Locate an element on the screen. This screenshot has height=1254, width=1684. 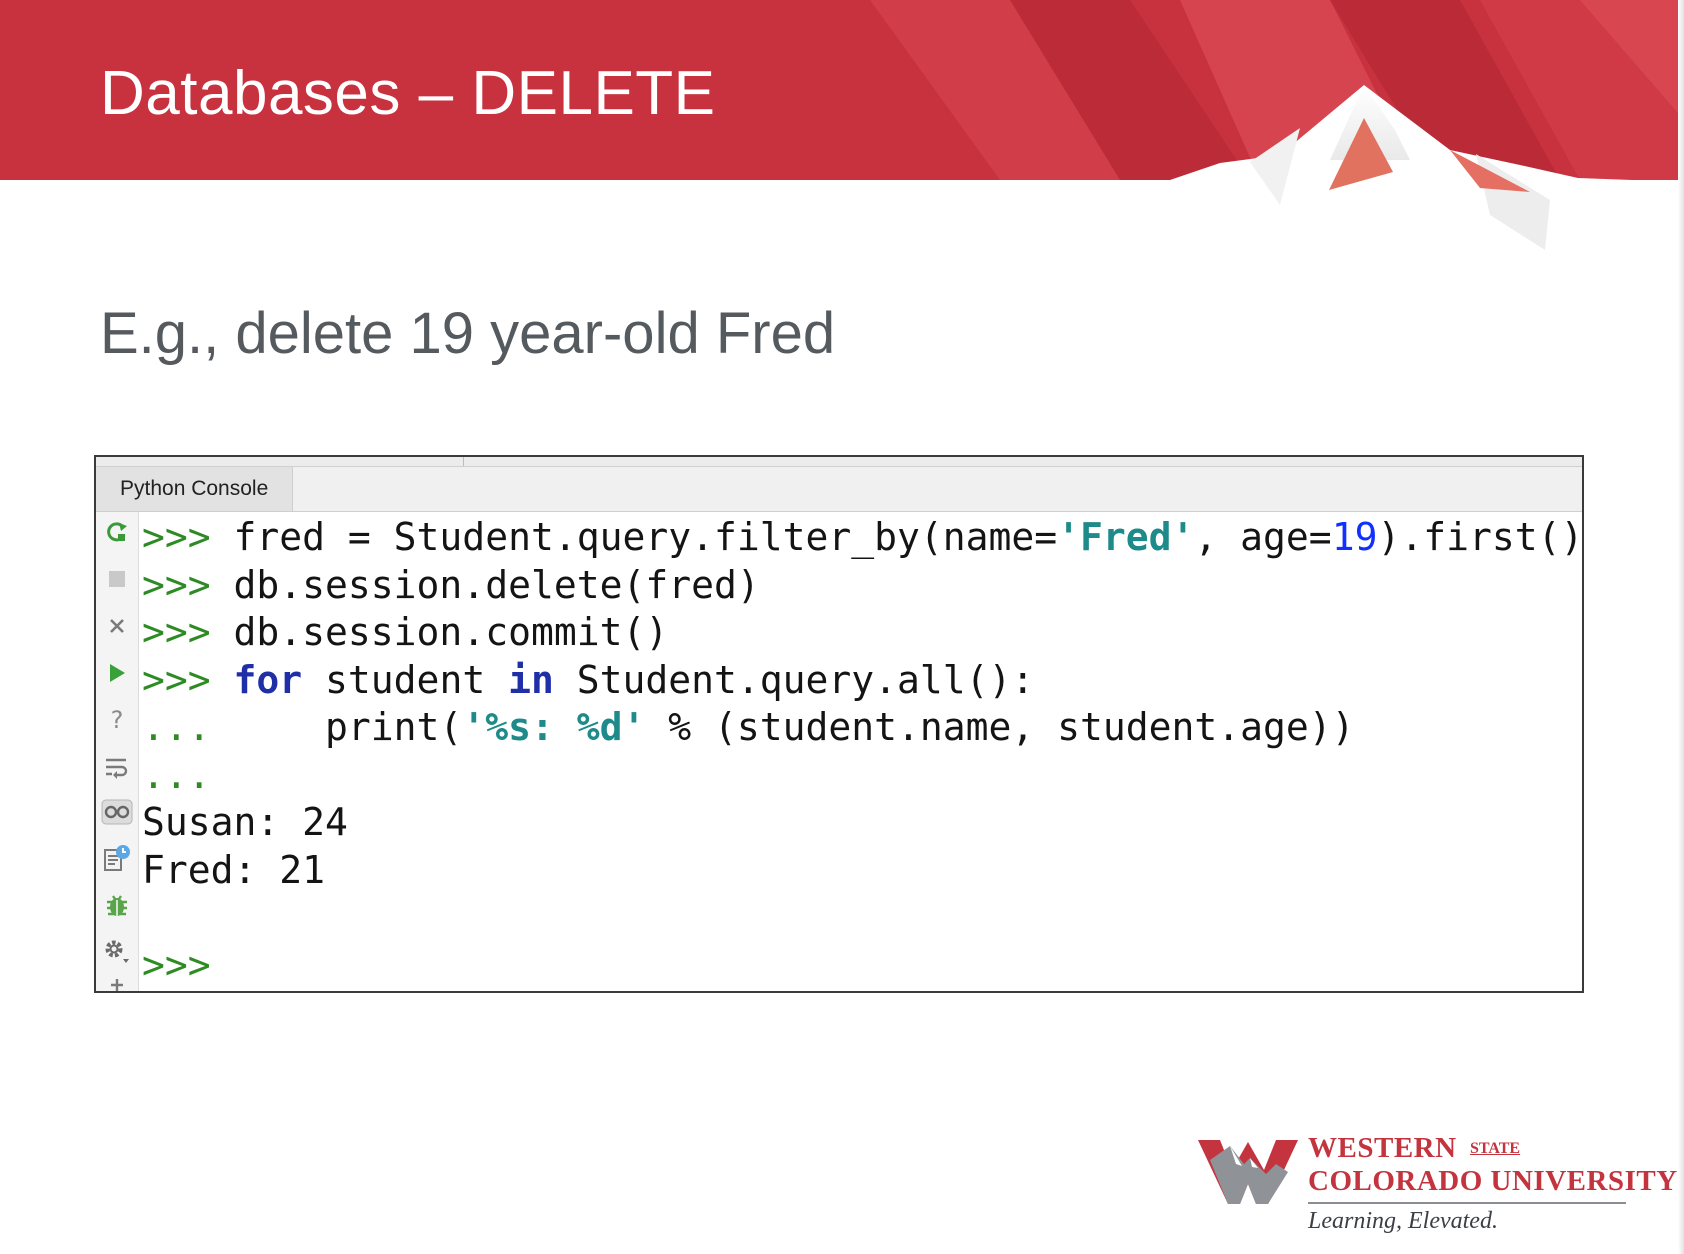
code-token: db.session.commit() is located at coordinates (451, 632).